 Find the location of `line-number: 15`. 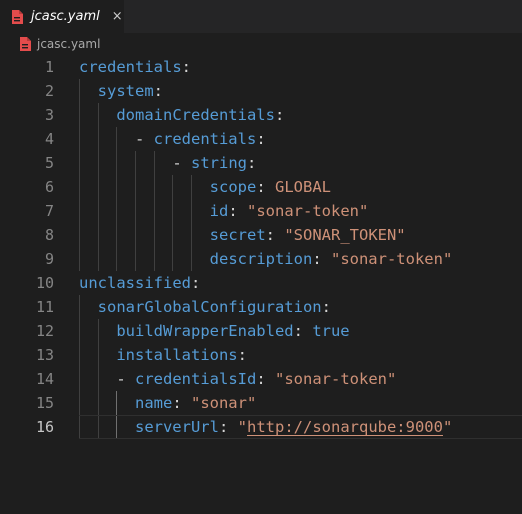

line-number: 15 is located at coordinates (44, 403).